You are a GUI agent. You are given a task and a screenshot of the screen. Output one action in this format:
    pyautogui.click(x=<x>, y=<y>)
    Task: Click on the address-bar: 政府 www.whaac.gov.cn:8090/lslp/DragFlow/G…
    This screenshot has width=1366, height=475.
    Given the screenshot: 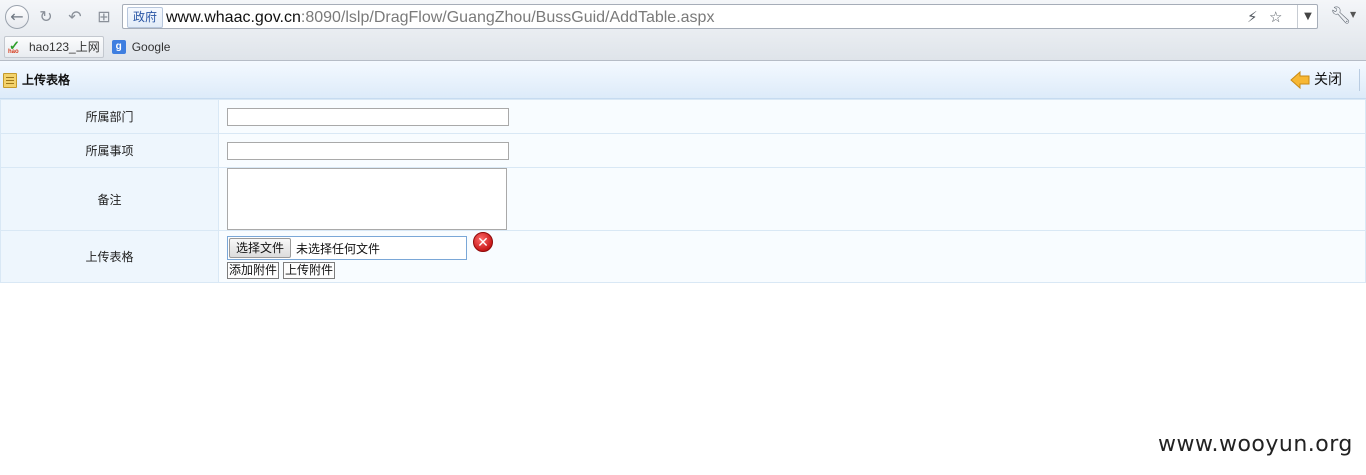 What is the action you would take?
    pyautogui.click(x=720, y=16)
    